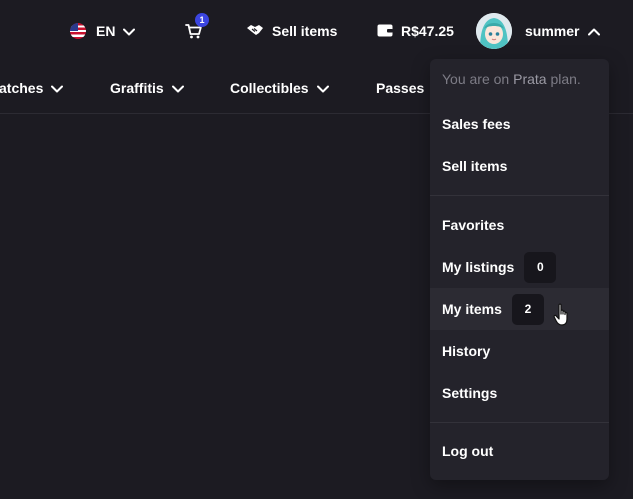 The width and height of the screenshot is (633, 499). I want to click on menu-item-my-items: My items 2, so click(519, 309).